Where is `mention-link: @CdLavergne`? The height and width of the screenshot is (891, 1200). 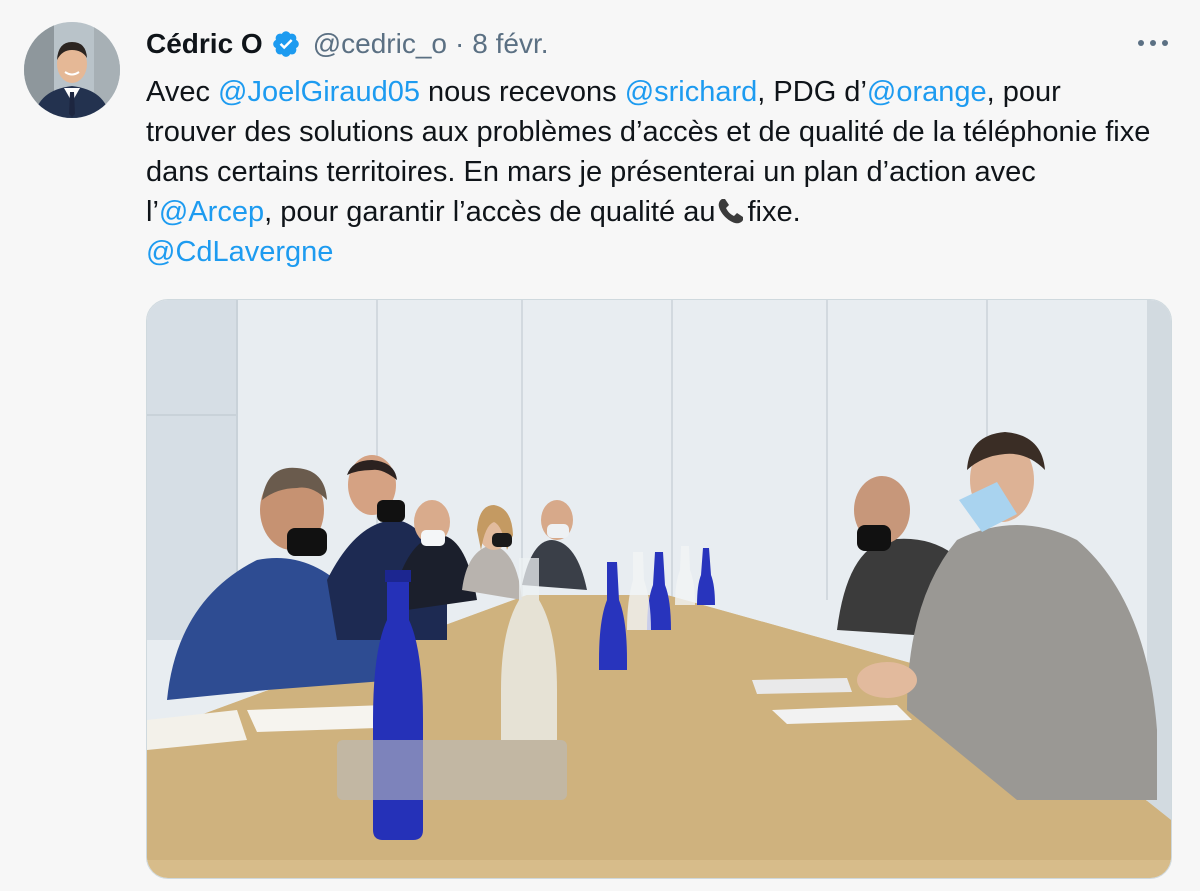 mention-link: @CdLavergne is located at coordinates (239, 252).